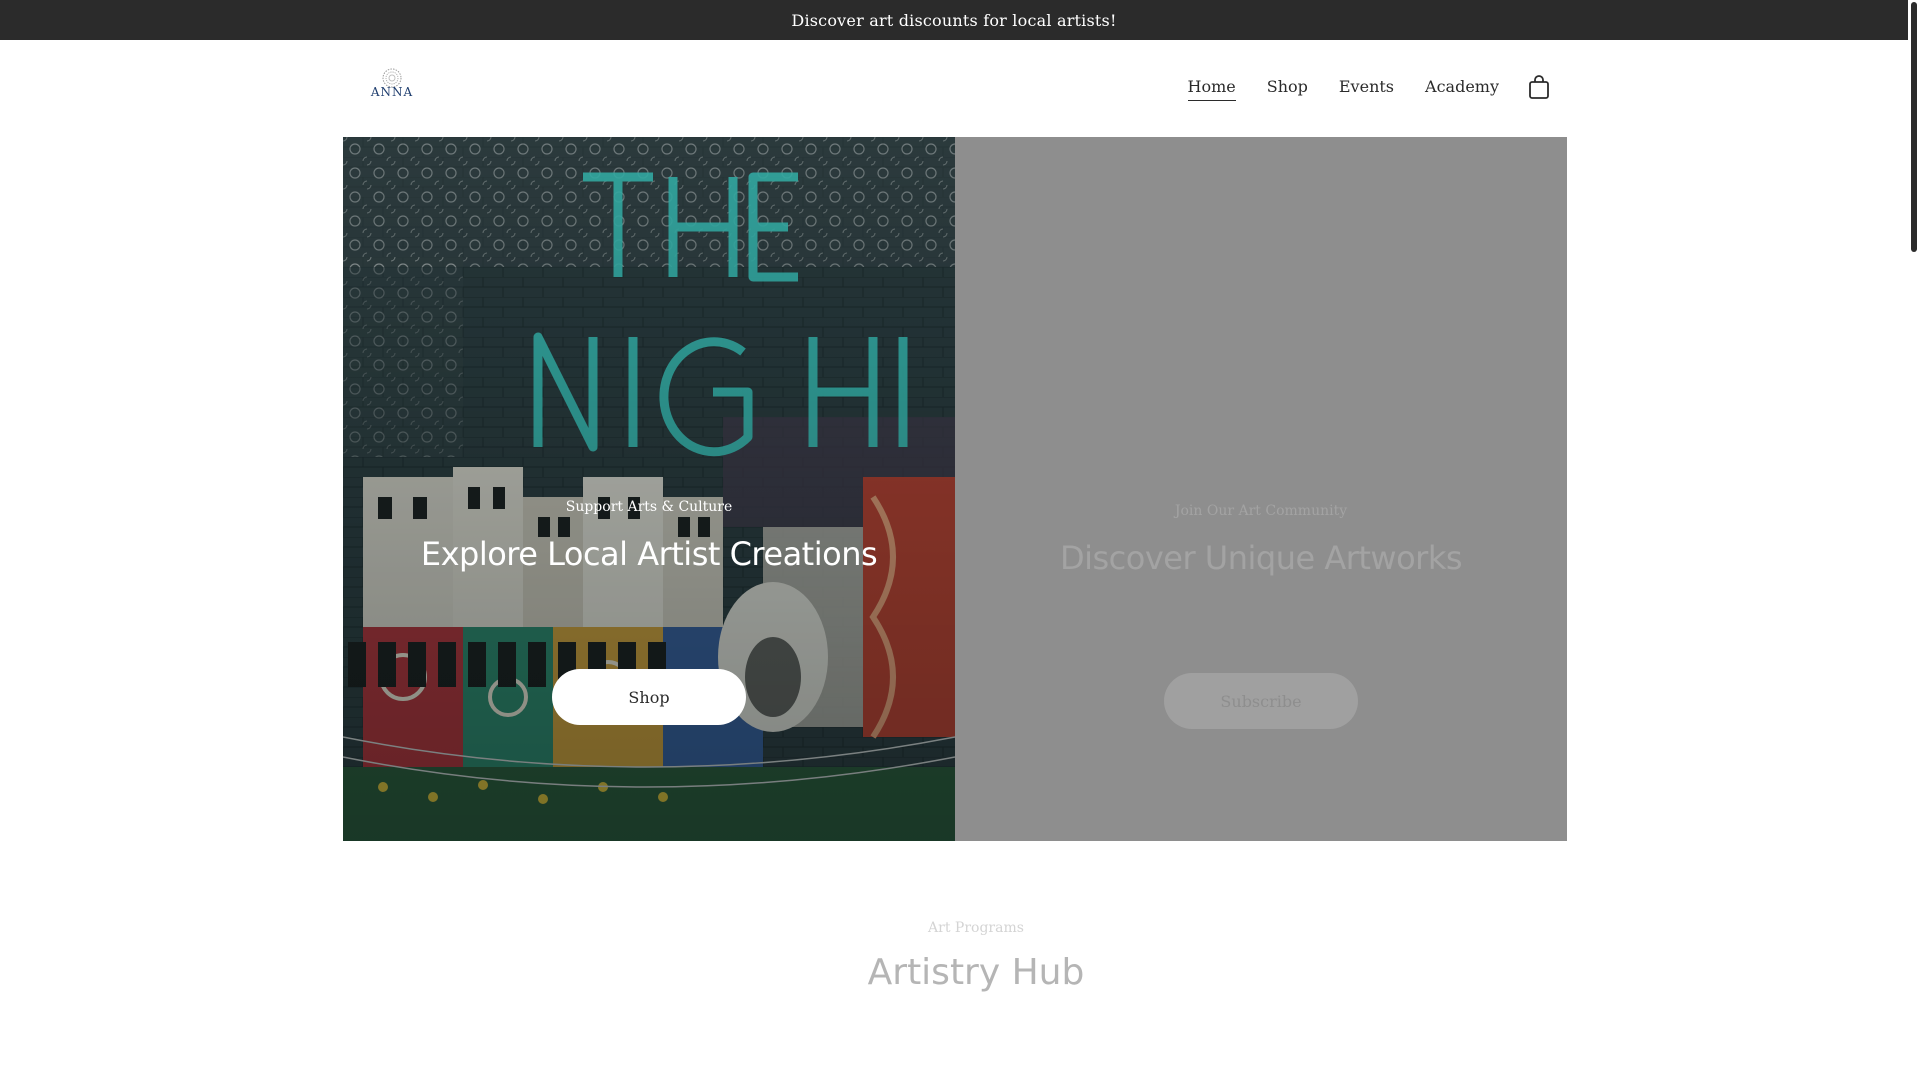 The image size is (1920, 1080). Describe the element at coordinates (1914, 127) in the screenshot. I see `scrollbar-thumb` at that location.